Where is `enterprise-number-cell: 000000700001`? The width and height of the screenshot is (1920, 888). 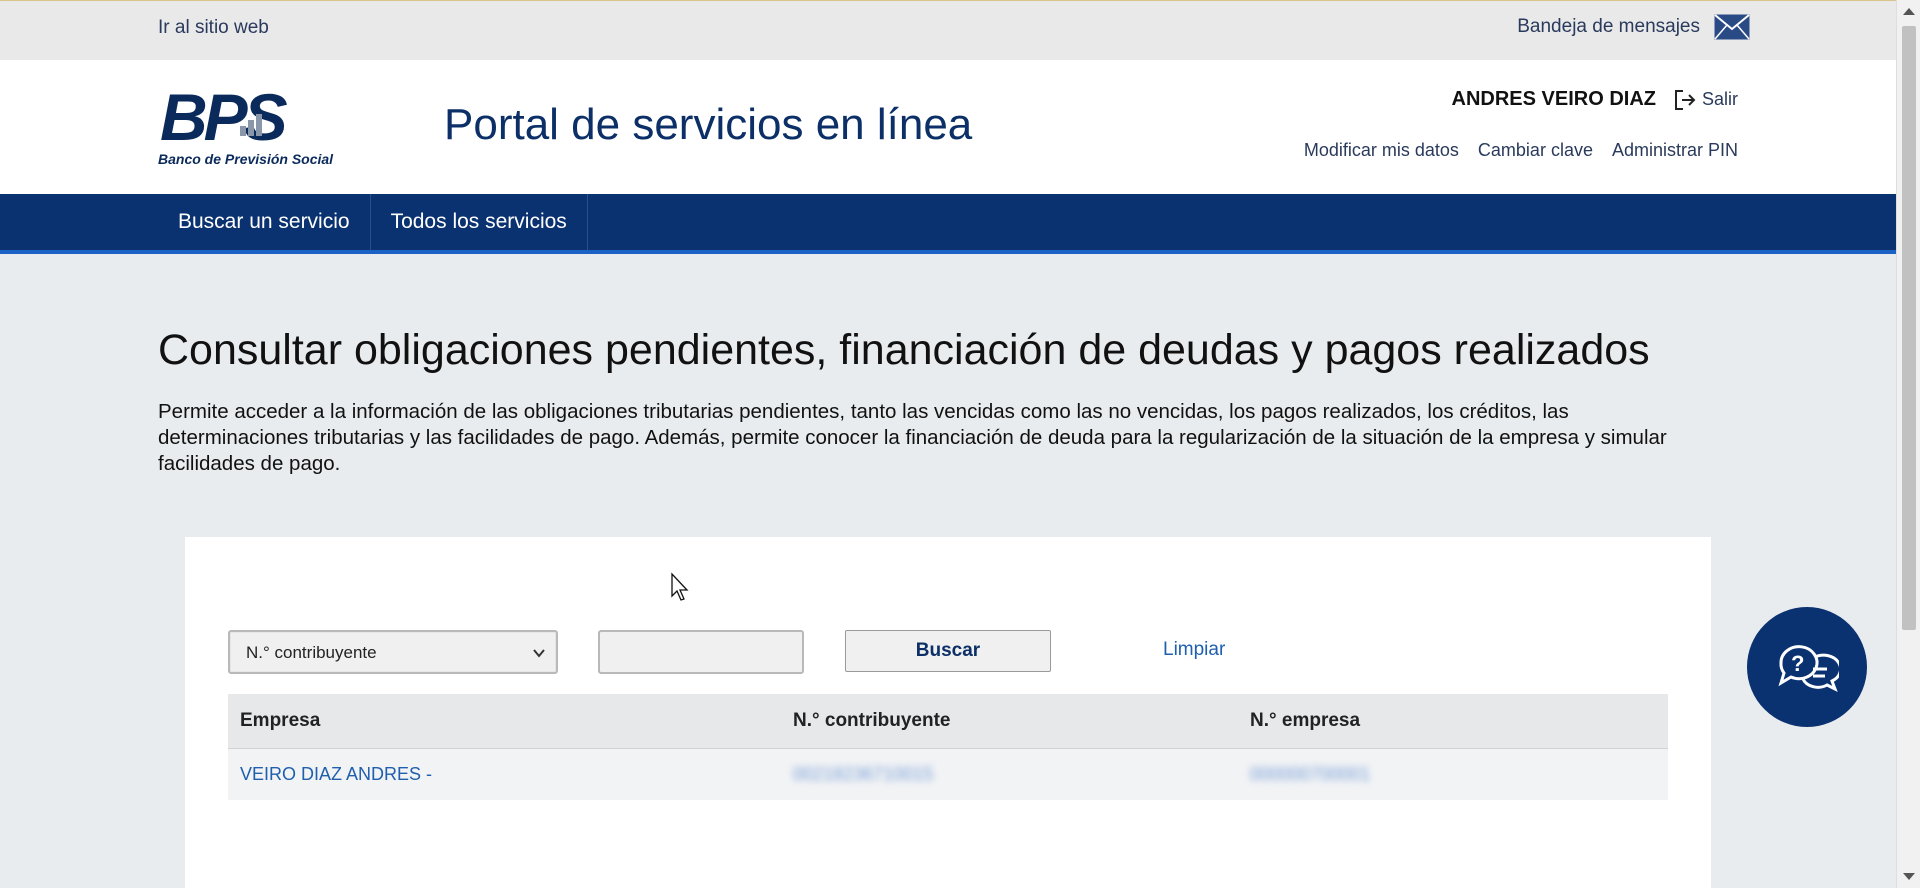
enterprise-number-cell: 000000700001 is located at coordinates (1453, 774).